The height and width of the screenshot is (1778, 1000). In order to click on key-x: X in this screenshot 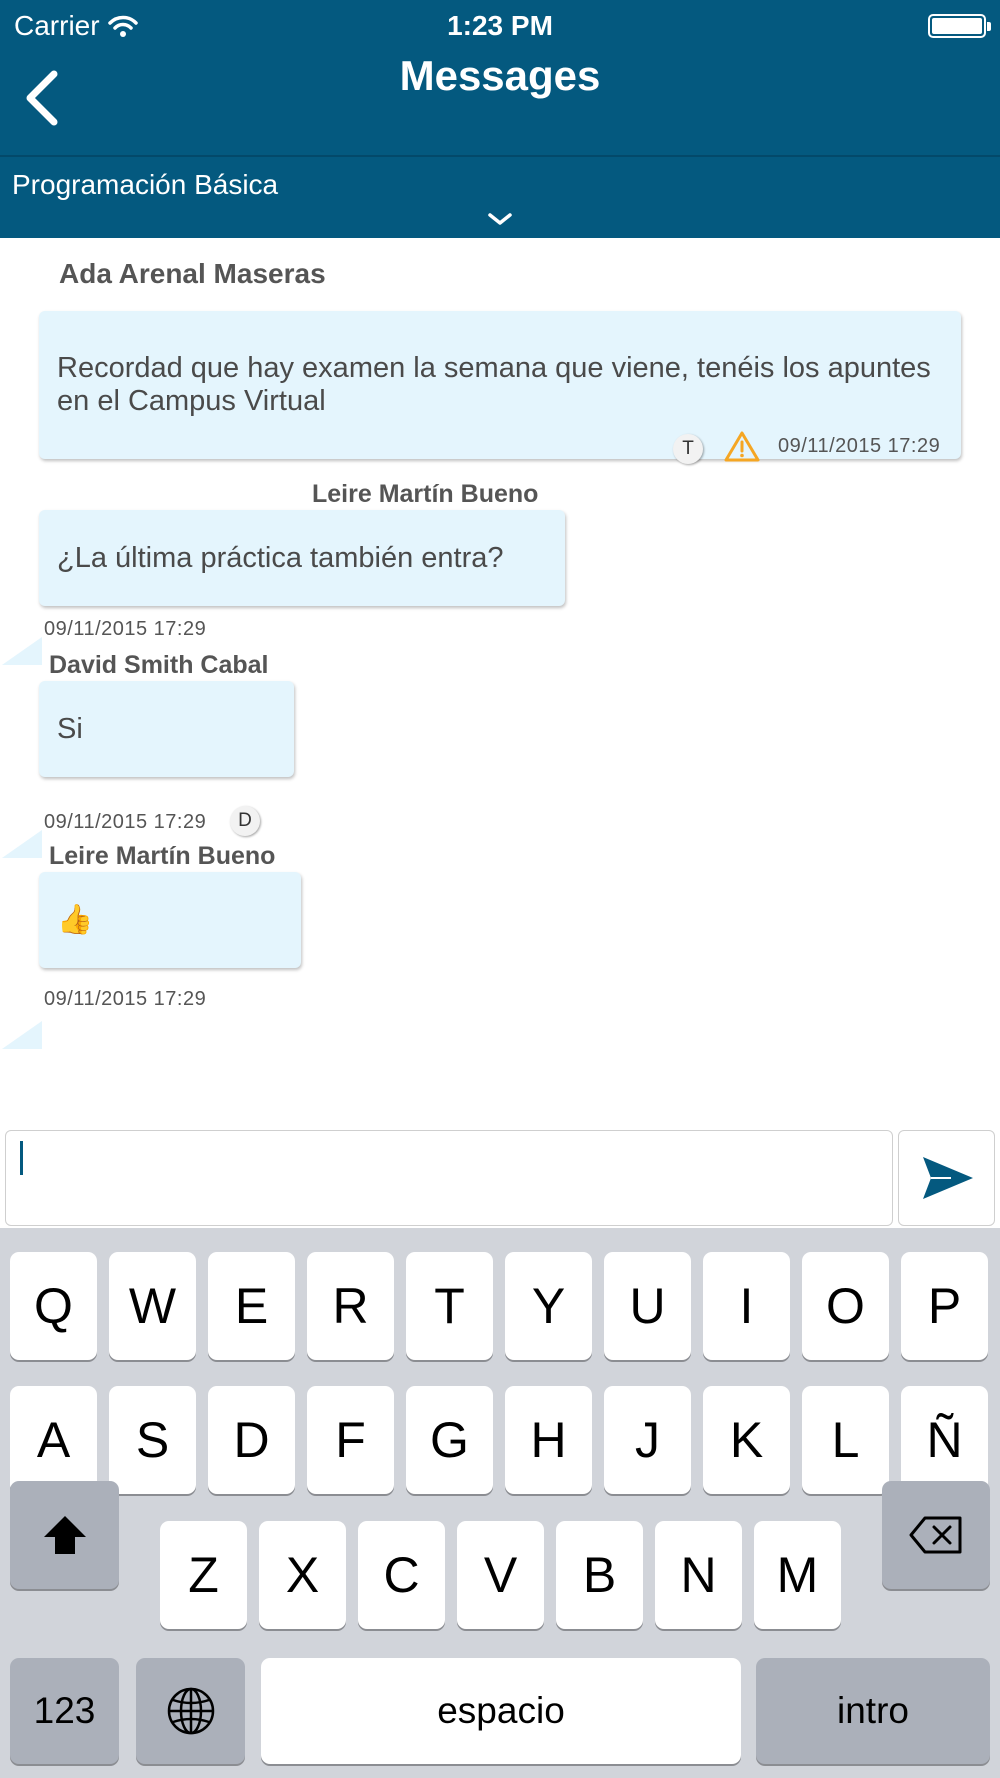, I will do `click(302, 1575)`.